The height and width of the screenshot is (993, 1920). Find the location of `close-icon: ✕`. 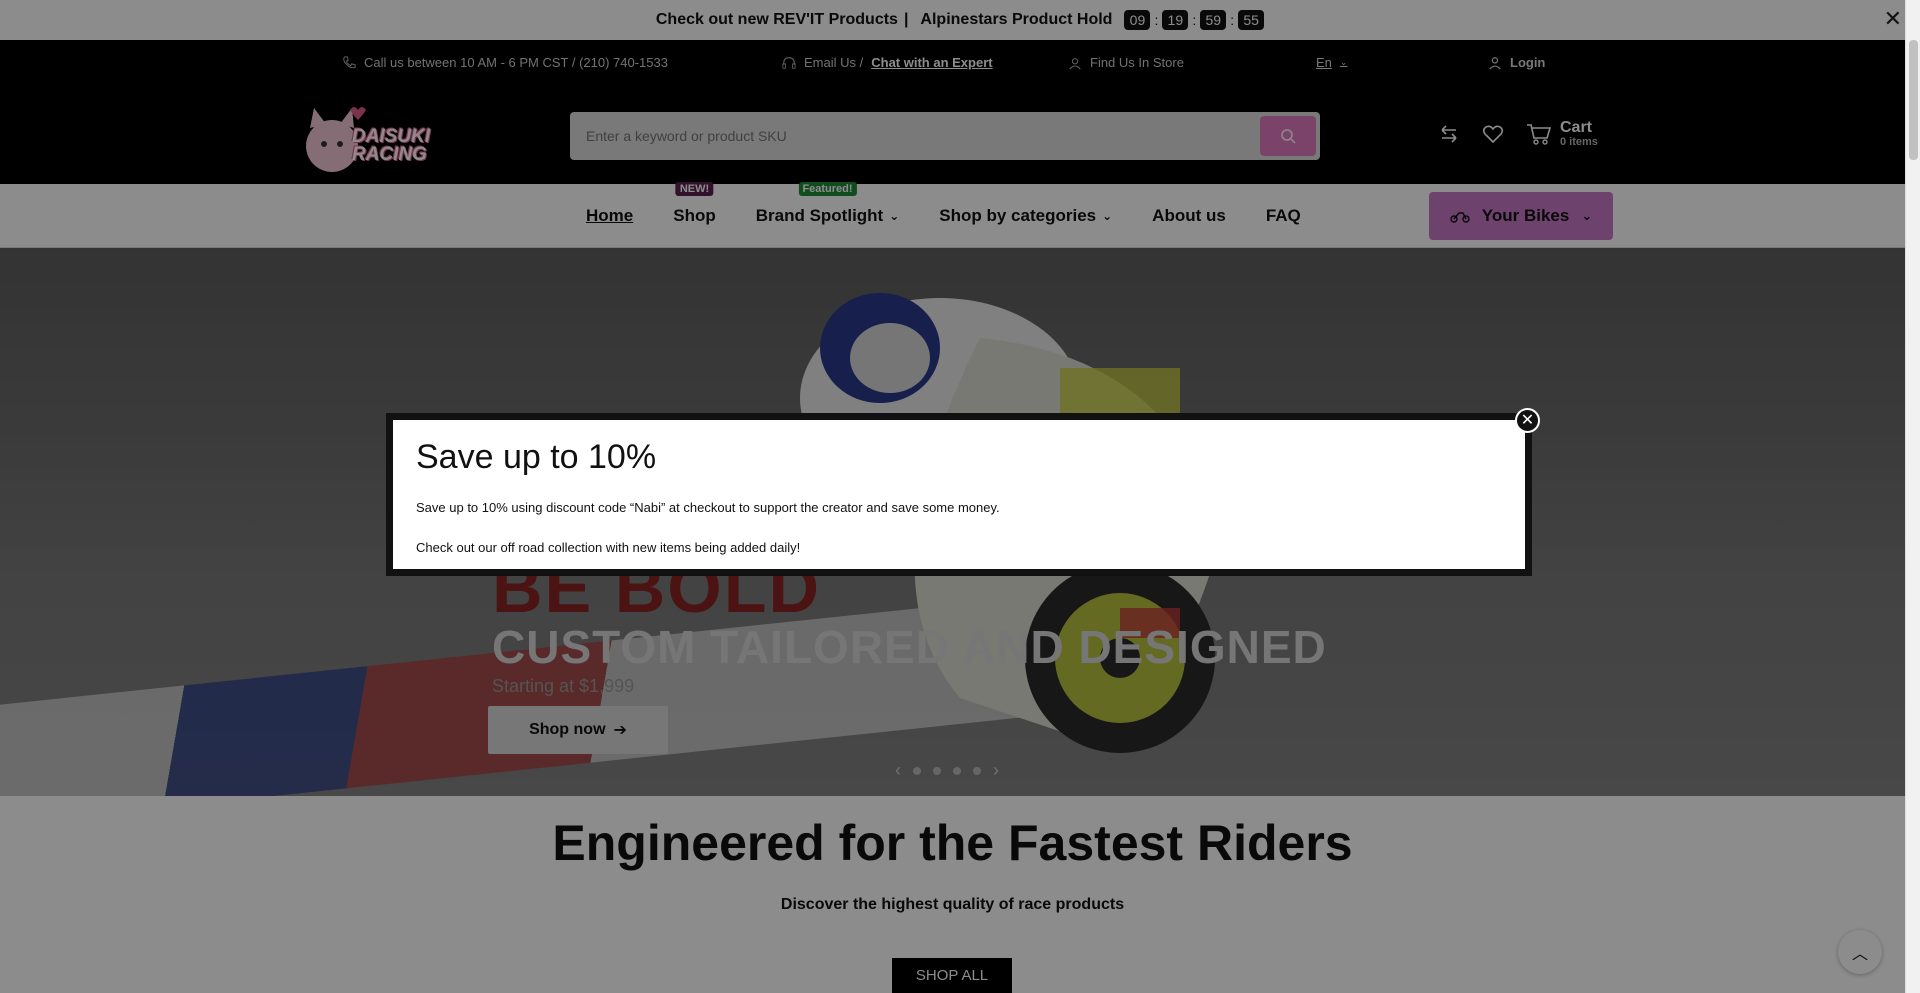

close-icon: ✕ is located at coordinates (1527, 420).